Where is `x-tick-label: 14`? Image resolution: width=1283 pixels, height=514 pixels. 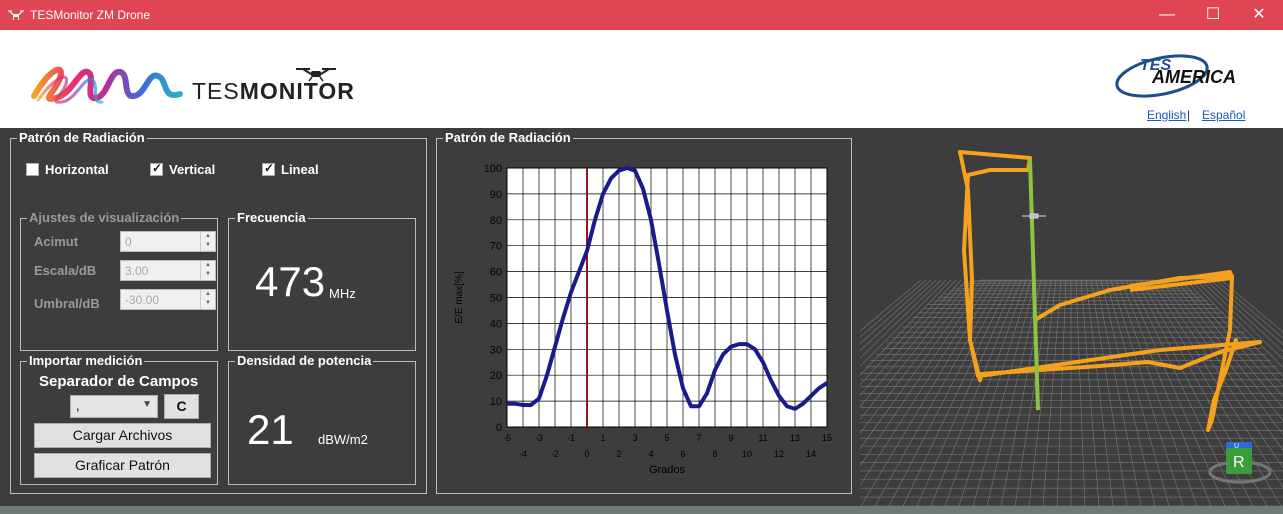 x-tick-label: 14 is located at coordinates (811, 454).